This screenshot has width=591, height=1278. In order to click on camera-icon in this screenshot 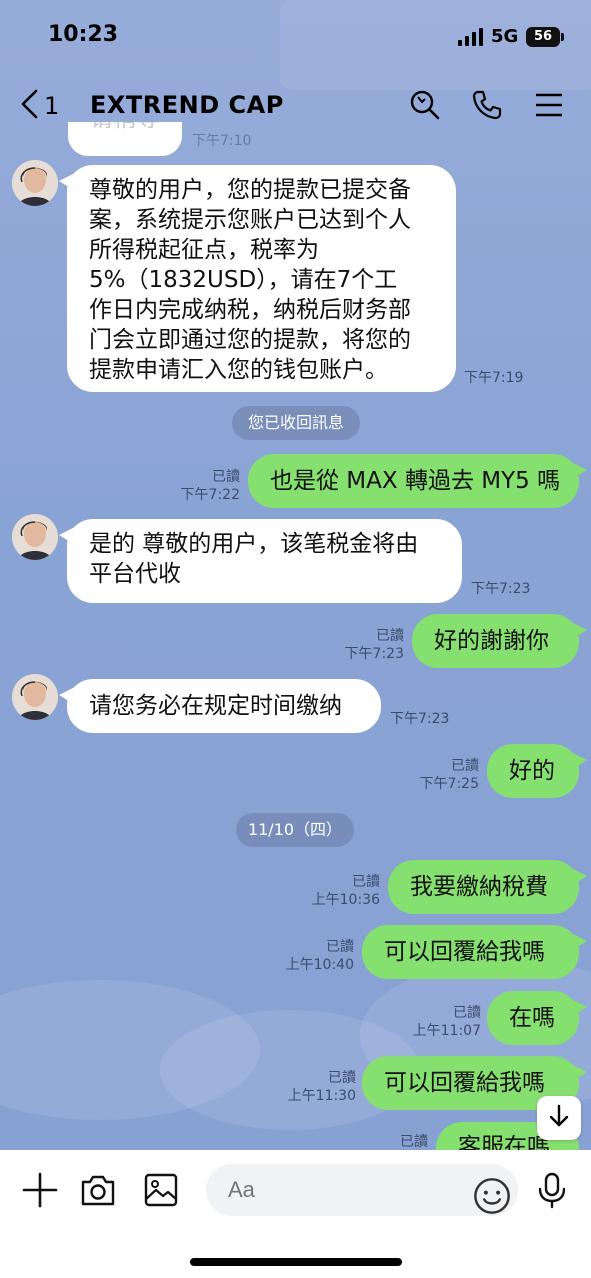, I will do `click(98, 1190)`.